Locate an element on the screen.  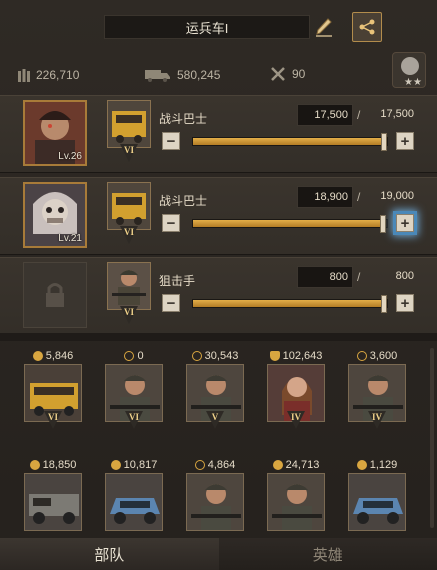
shield-icon is located at coordinates (274, 356).